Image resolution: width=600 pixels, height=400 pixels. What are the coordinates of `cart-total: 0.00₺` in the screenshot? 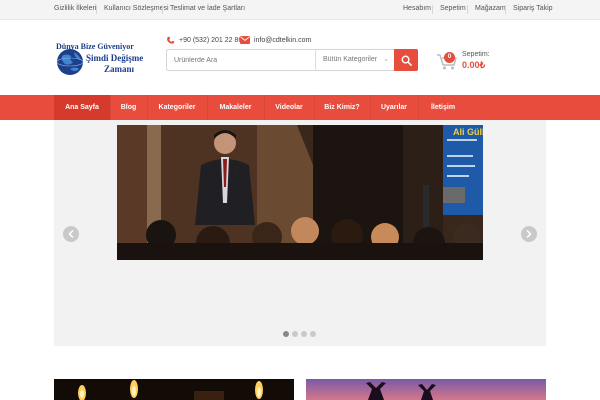 It's located at (474, 65).